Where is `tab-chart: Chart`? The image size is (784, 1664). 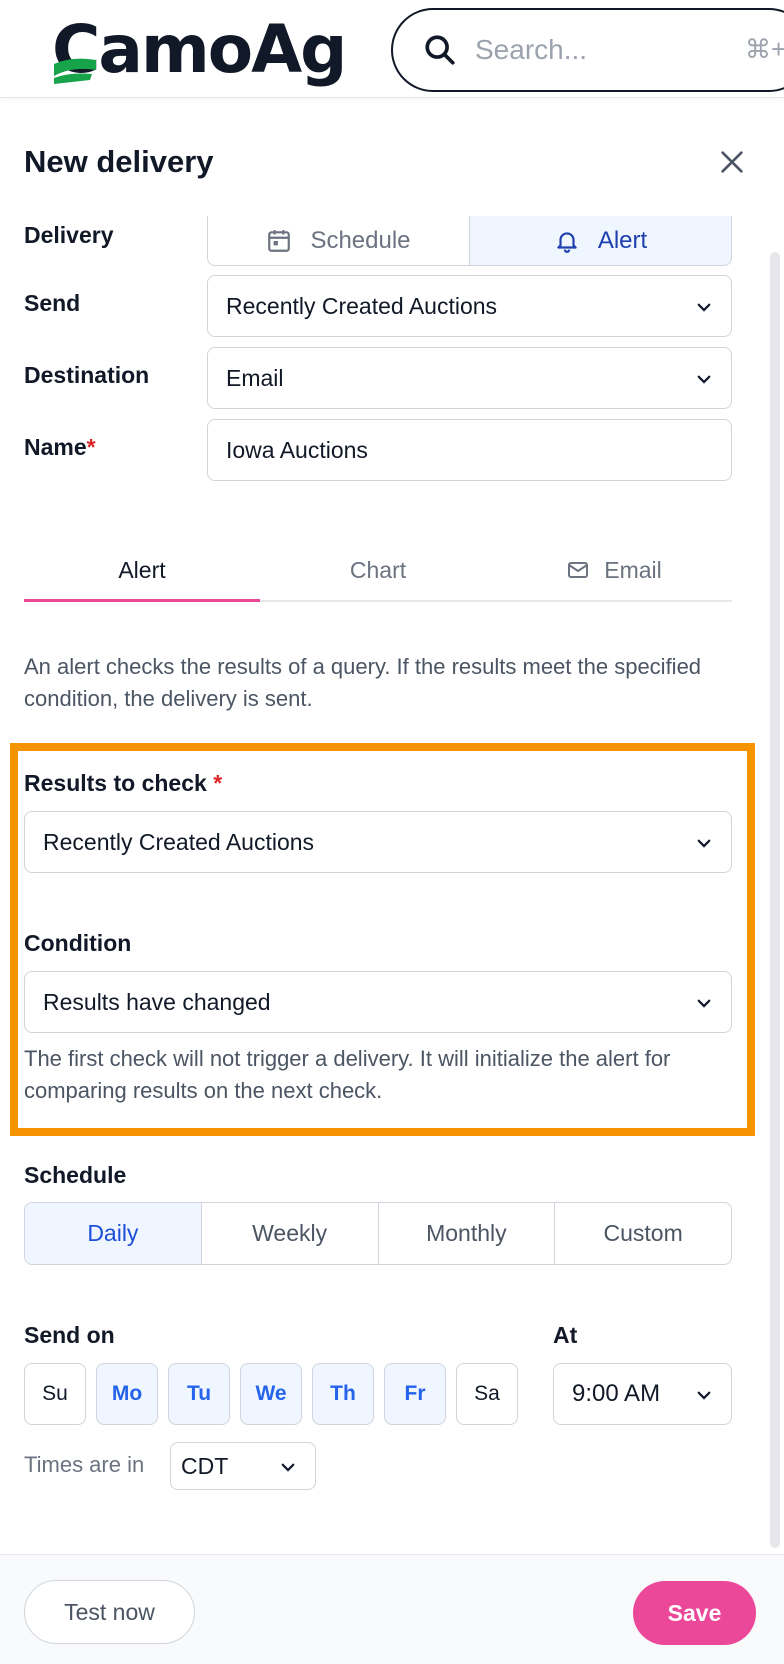 tab-chart: Chart is located at coordinates (378, 570).